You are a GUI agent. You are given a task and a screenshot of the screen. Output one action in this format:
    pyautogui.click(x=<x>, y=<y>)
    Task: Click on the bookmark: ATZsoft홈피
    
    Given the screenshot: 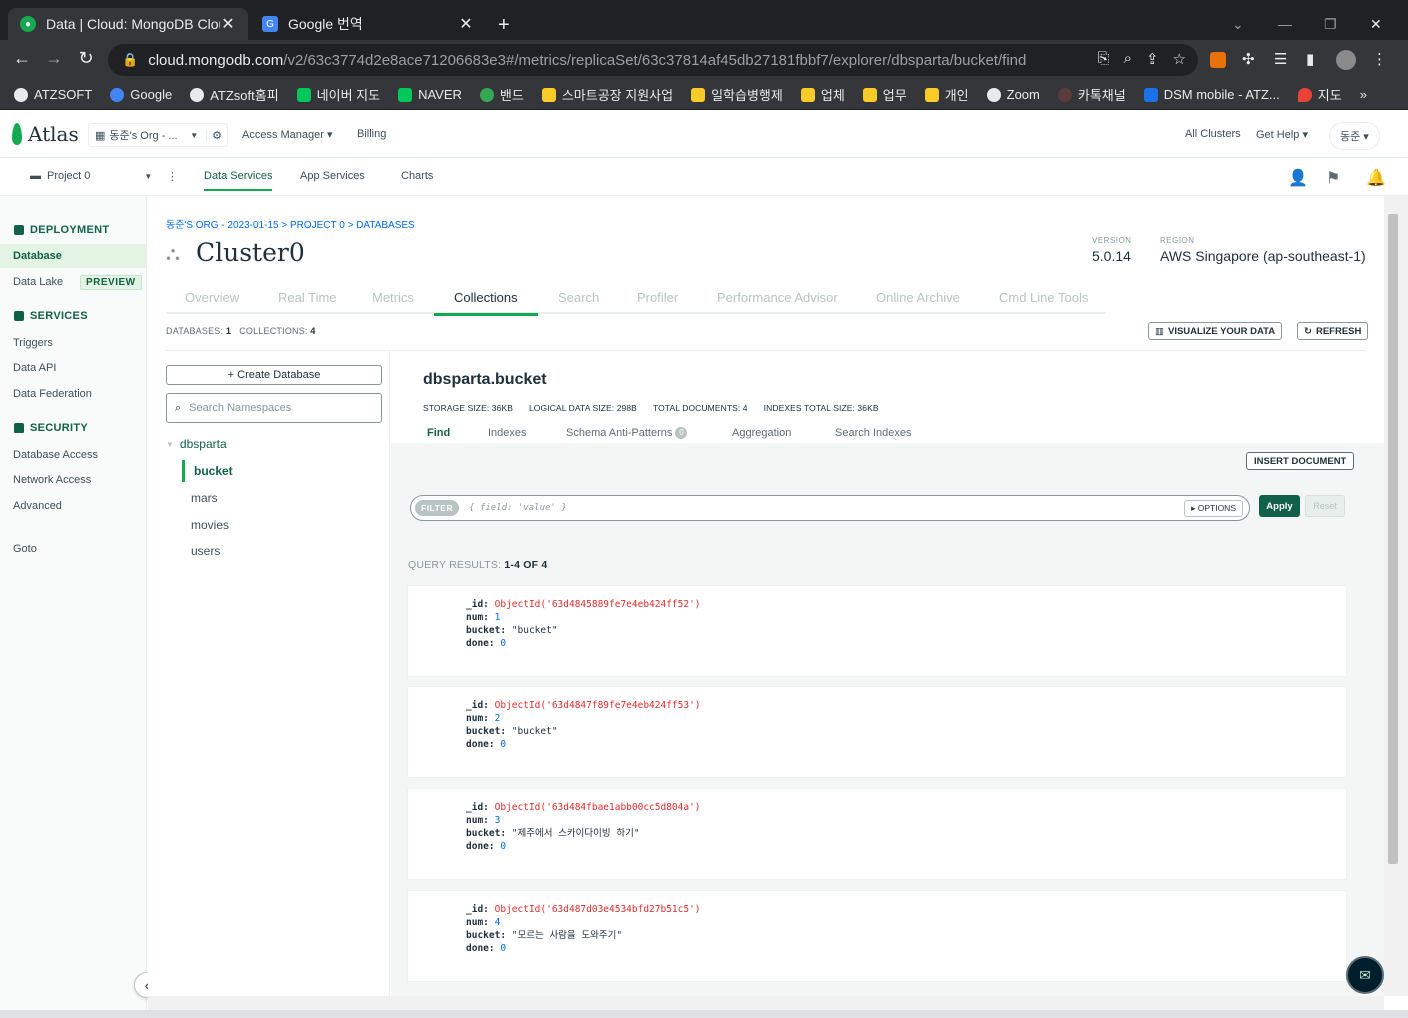 What is the action you would take?
    pyautogui.click(x=234, y=94)
    